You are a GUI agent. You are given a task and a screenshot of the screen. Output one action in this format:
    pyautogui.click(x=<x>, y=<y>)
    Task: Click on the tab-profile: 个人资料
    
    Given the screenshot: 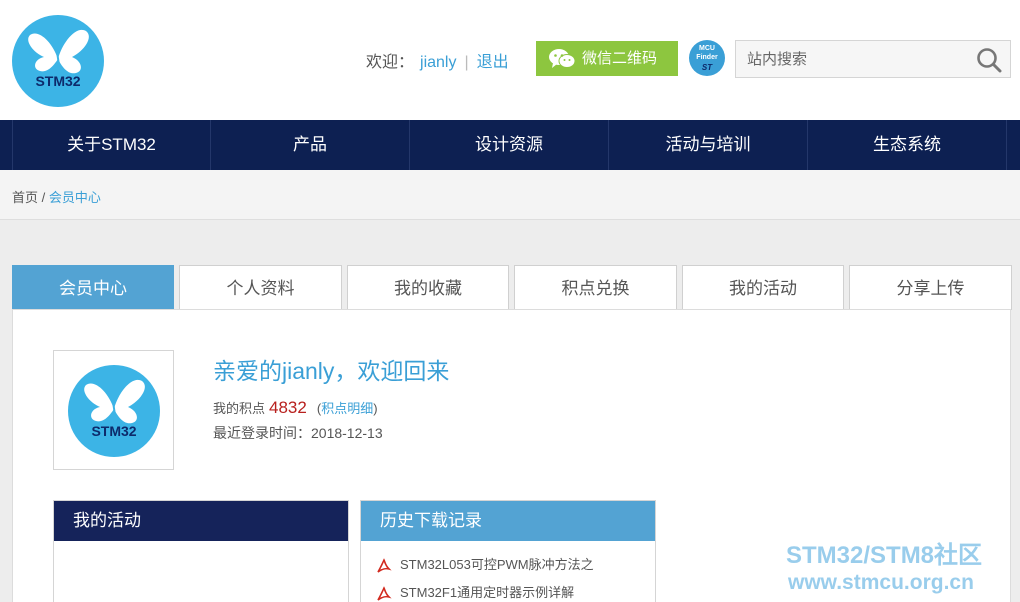 What is the action you would take?
    pyautogui.click(x=260, y=287)
    